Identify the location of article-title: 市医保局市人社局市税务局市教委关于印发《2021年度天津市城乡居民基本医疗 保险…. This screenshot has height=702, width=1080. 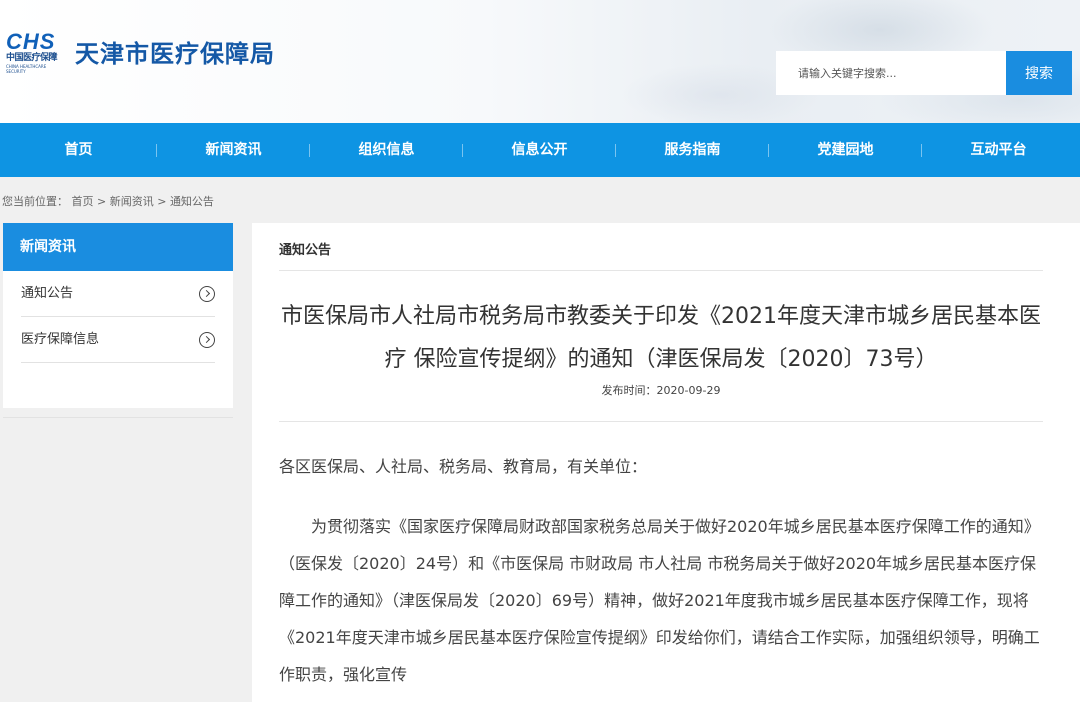
(661, 338).